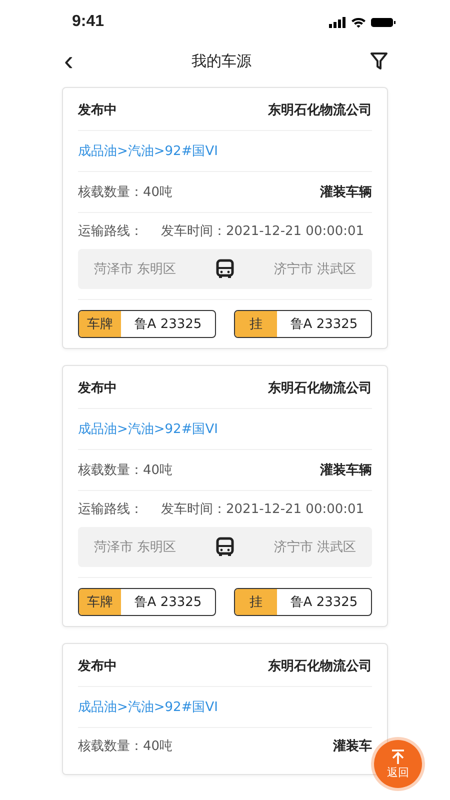  Describe the element at coordinates (358, 22) in the screenshot. I see `wifi-icon` at that location.